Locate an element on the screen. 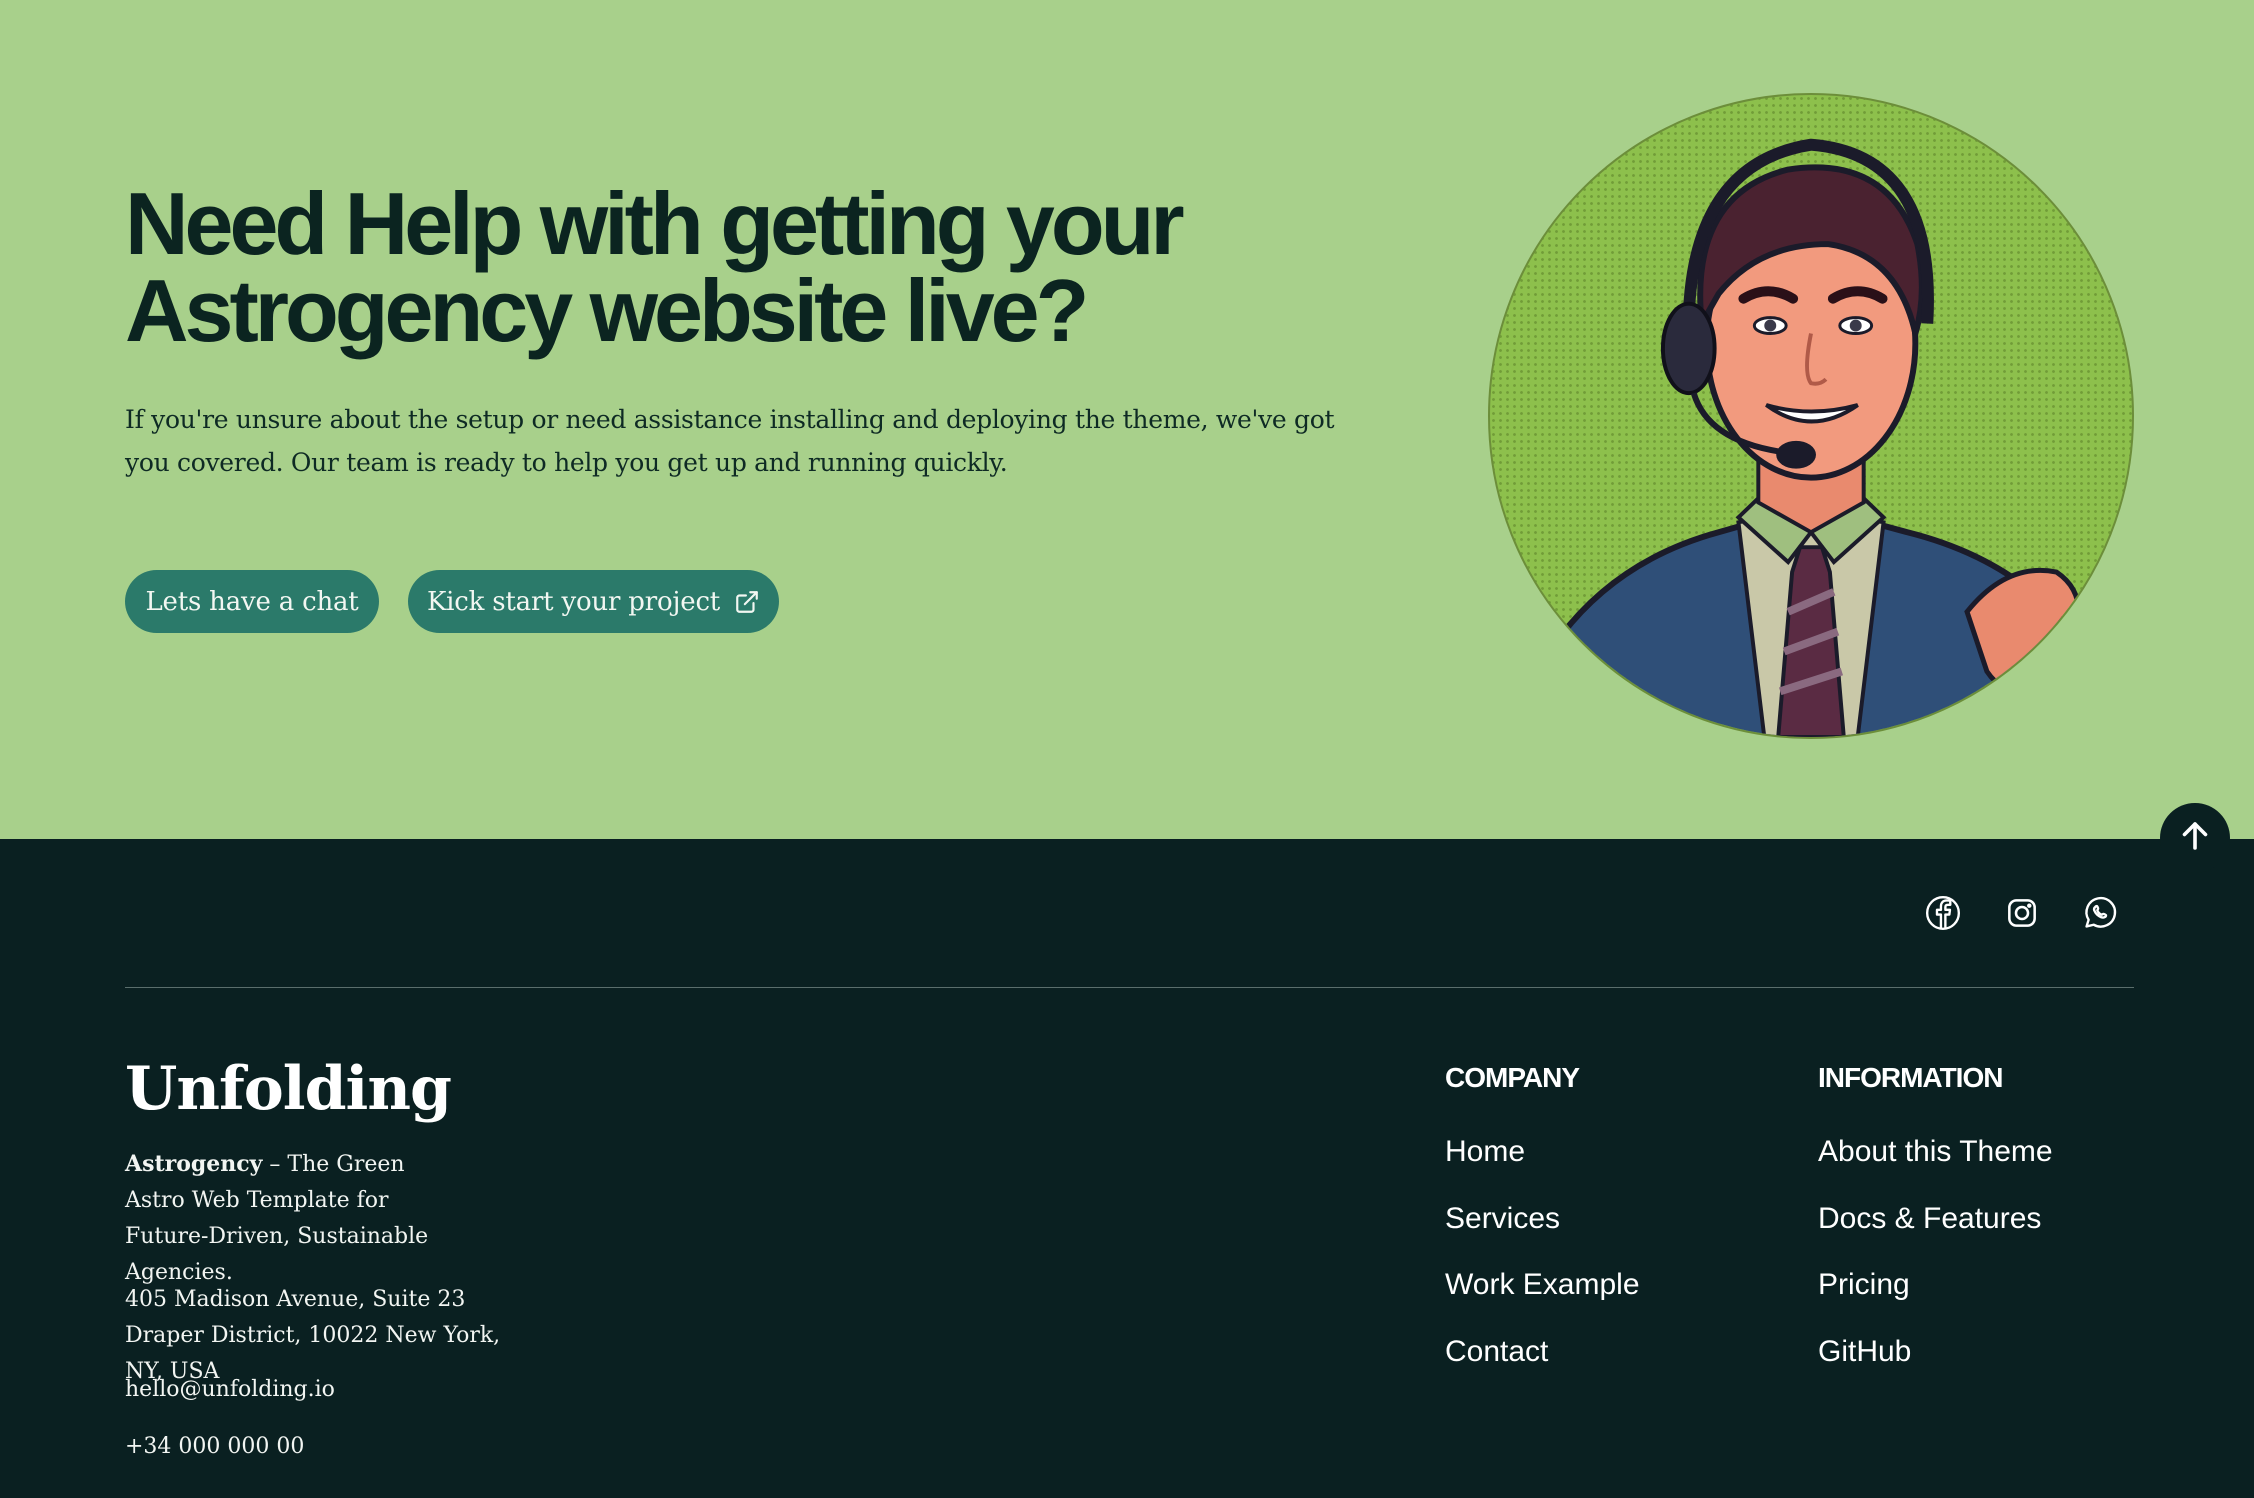 This screenshot has width=2254, height=1498. email-link: hello@unfolding.io is located at coordinates (230, 1389).